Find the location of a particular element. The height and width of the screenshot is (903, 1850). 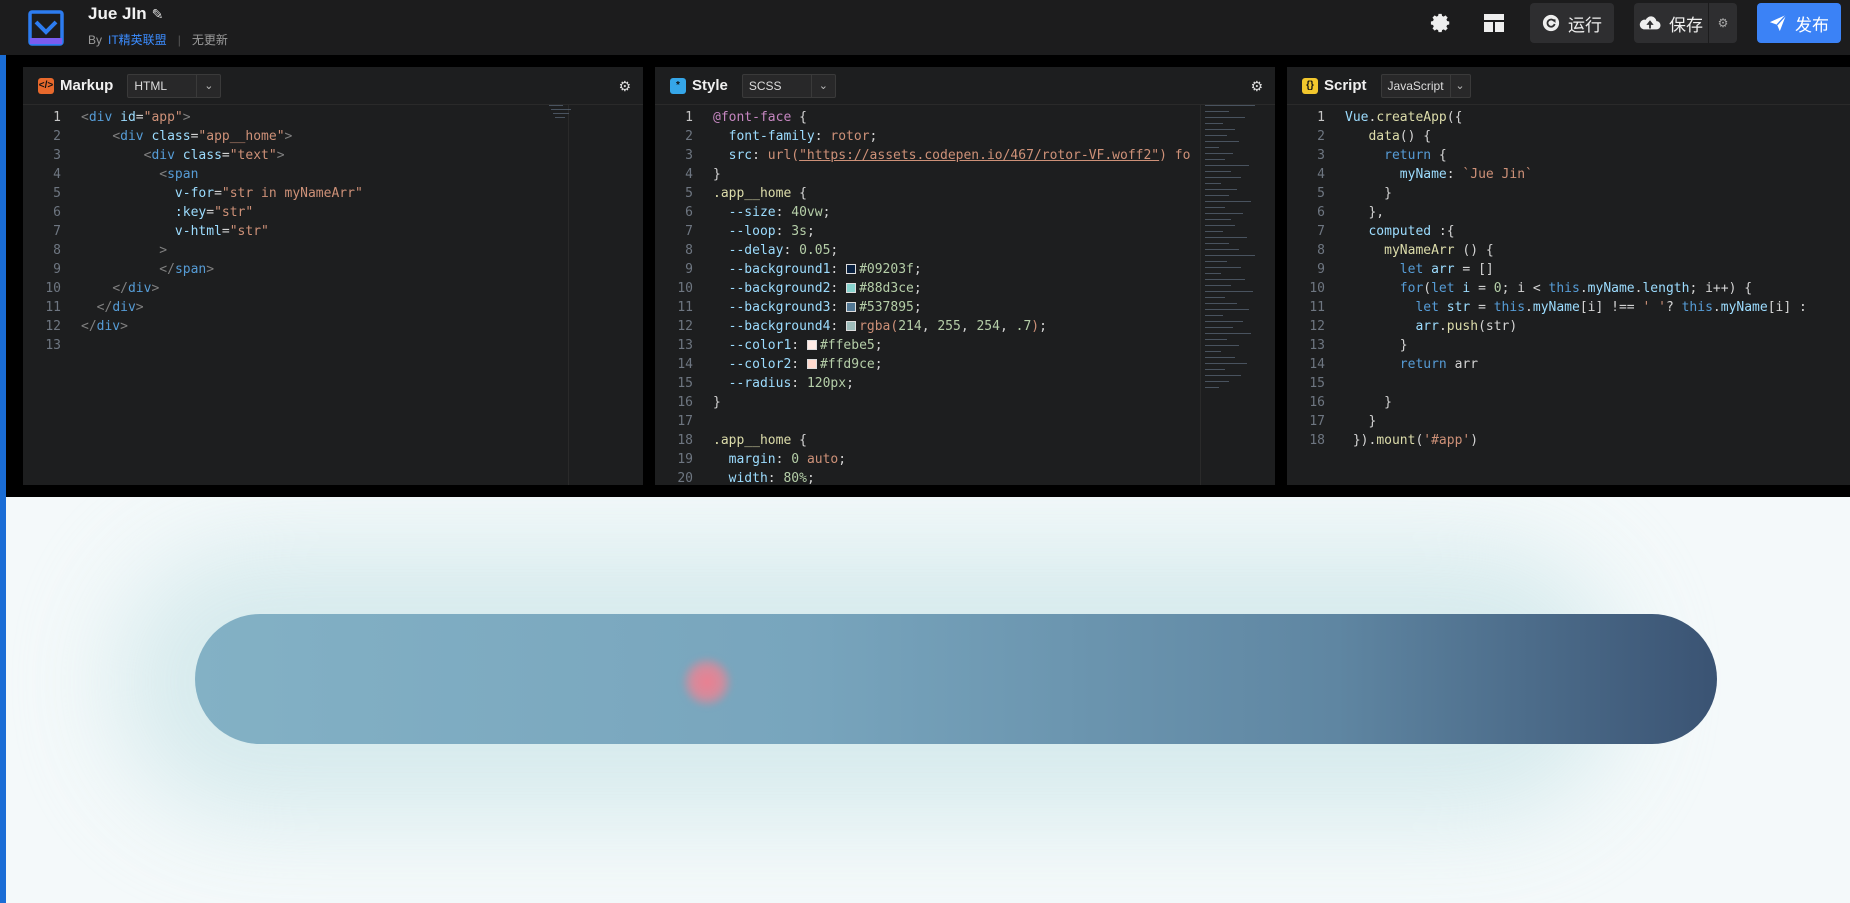

markup-language-value: HTML is located at coordinates (151, 85).